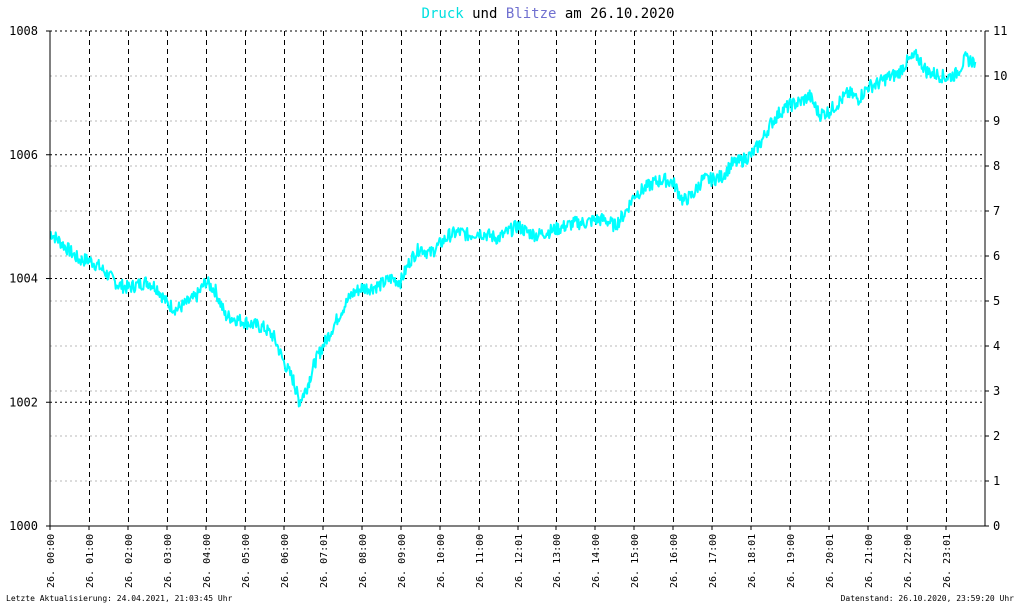 This screenshot has width=1020, height=606. Describe the element at coordinates (674, 561) in the screenshot. I see `x-tick-label: 26. 16:00` at that location.